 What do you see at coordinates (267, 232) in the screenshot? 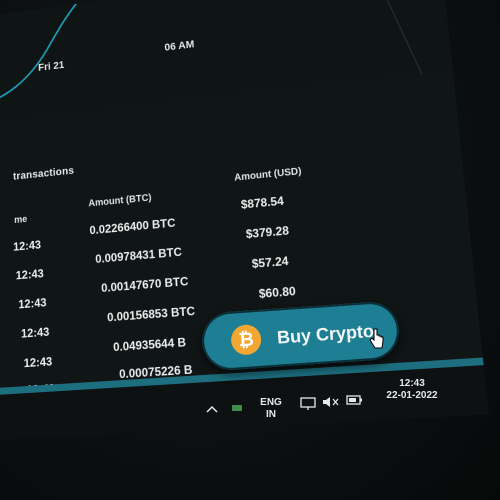
I see `row-usd: $379.28` at bounding box center [267, 232].